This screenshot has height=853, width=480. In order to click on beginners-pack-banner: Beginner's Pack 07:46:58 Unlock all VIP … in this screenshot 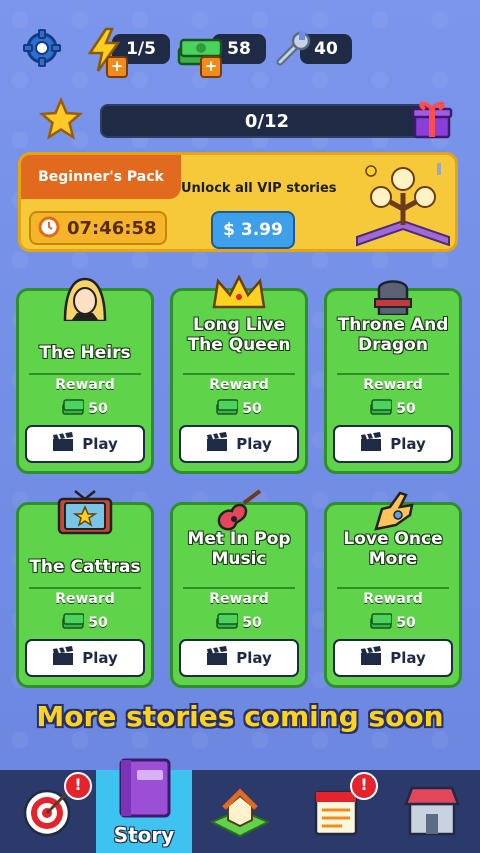, I will do `click(238, 202)`.